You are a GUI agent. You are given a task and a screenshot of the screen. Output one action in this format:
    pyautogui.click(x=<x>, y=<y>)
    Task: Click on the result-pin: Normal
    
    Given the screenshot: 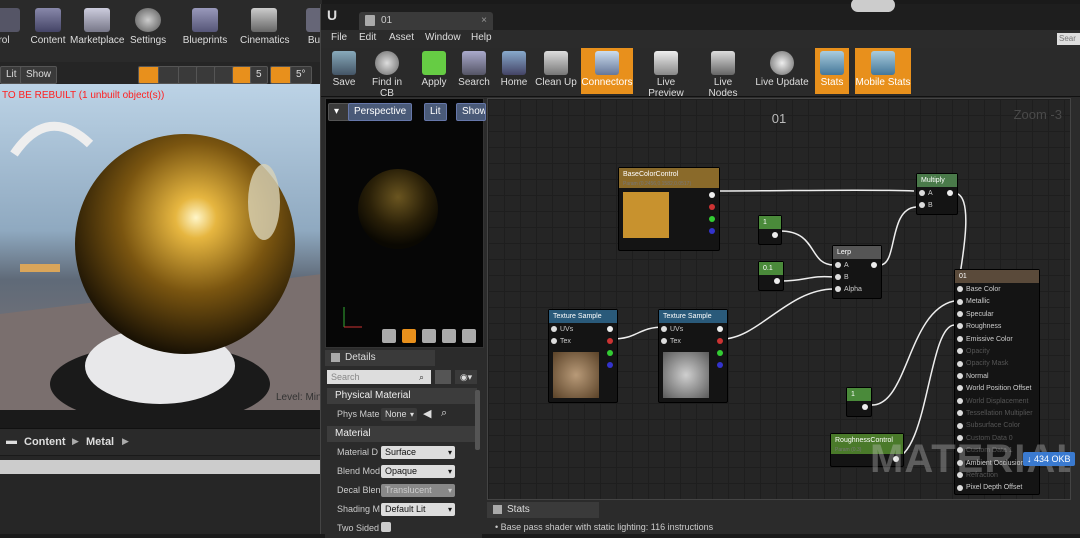 What is the action you would take?
    pyautogui.click(x=973, y=376)
    